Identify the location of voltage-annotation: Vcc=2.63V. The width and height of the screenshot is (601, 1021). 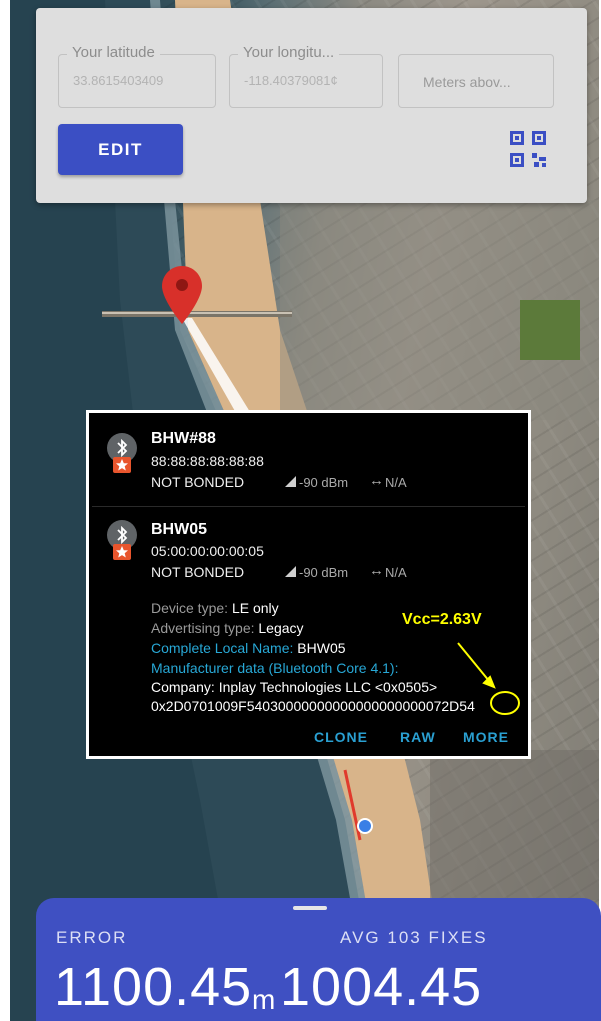
(442, 619).